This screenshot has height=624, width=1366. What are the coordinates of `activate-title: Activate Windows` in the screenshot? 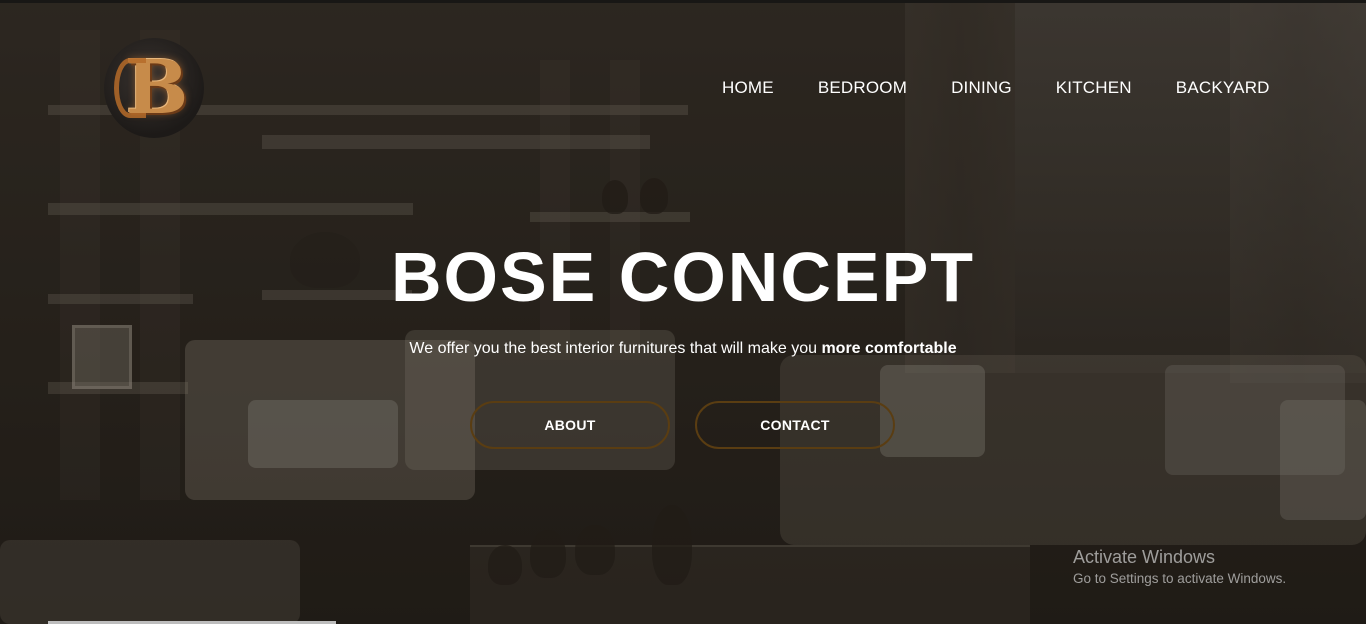 It's located at (1144, 557).